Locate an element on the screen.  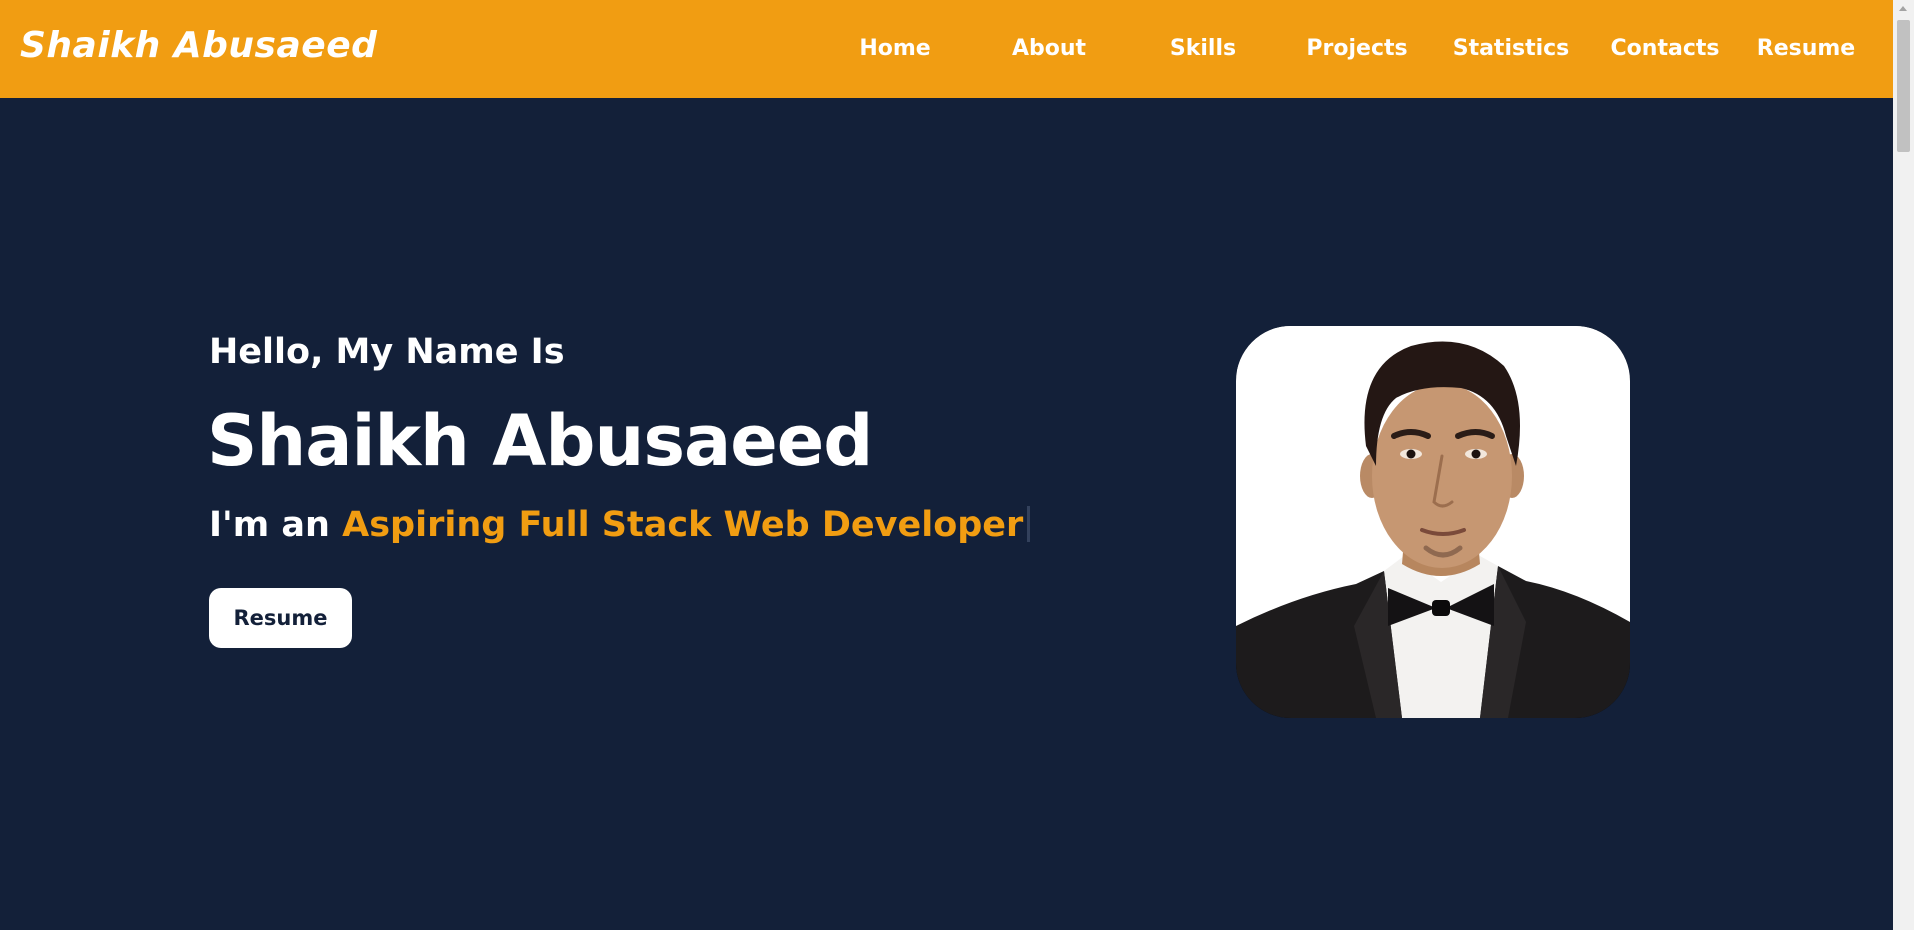
scroll-up-arrow-icon is located at coordinates (1903, 8).